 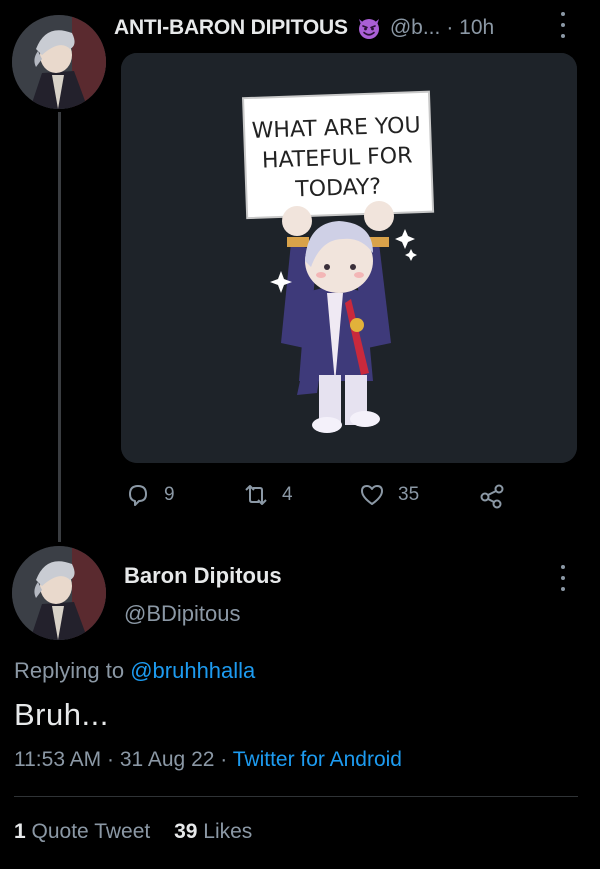 I want to click on reply-author-handle: @BDipitous, so click(x=182, y=614).